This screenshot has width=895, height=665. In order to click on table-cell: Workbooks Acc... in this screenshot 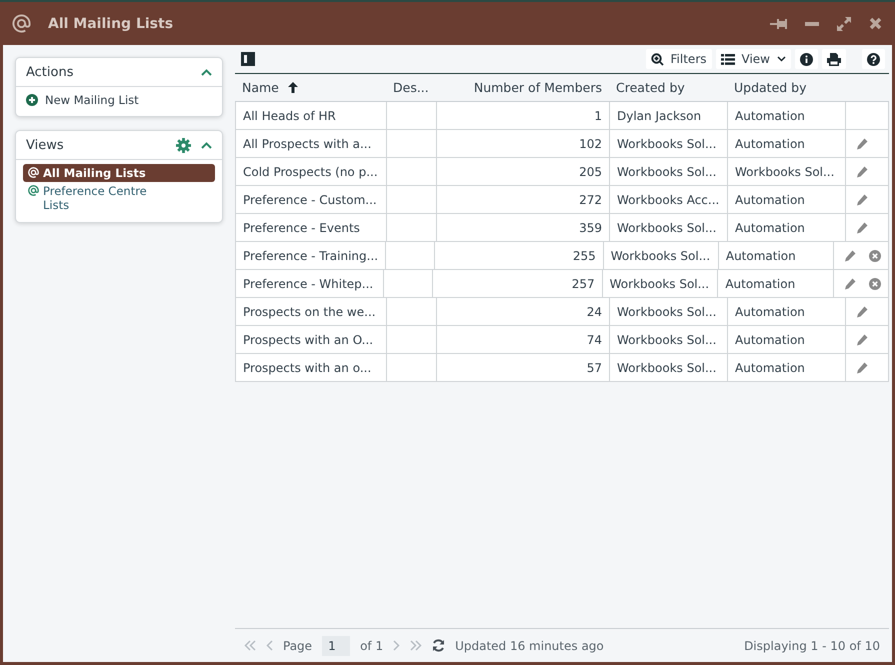, I will do `click(668, 199)`.